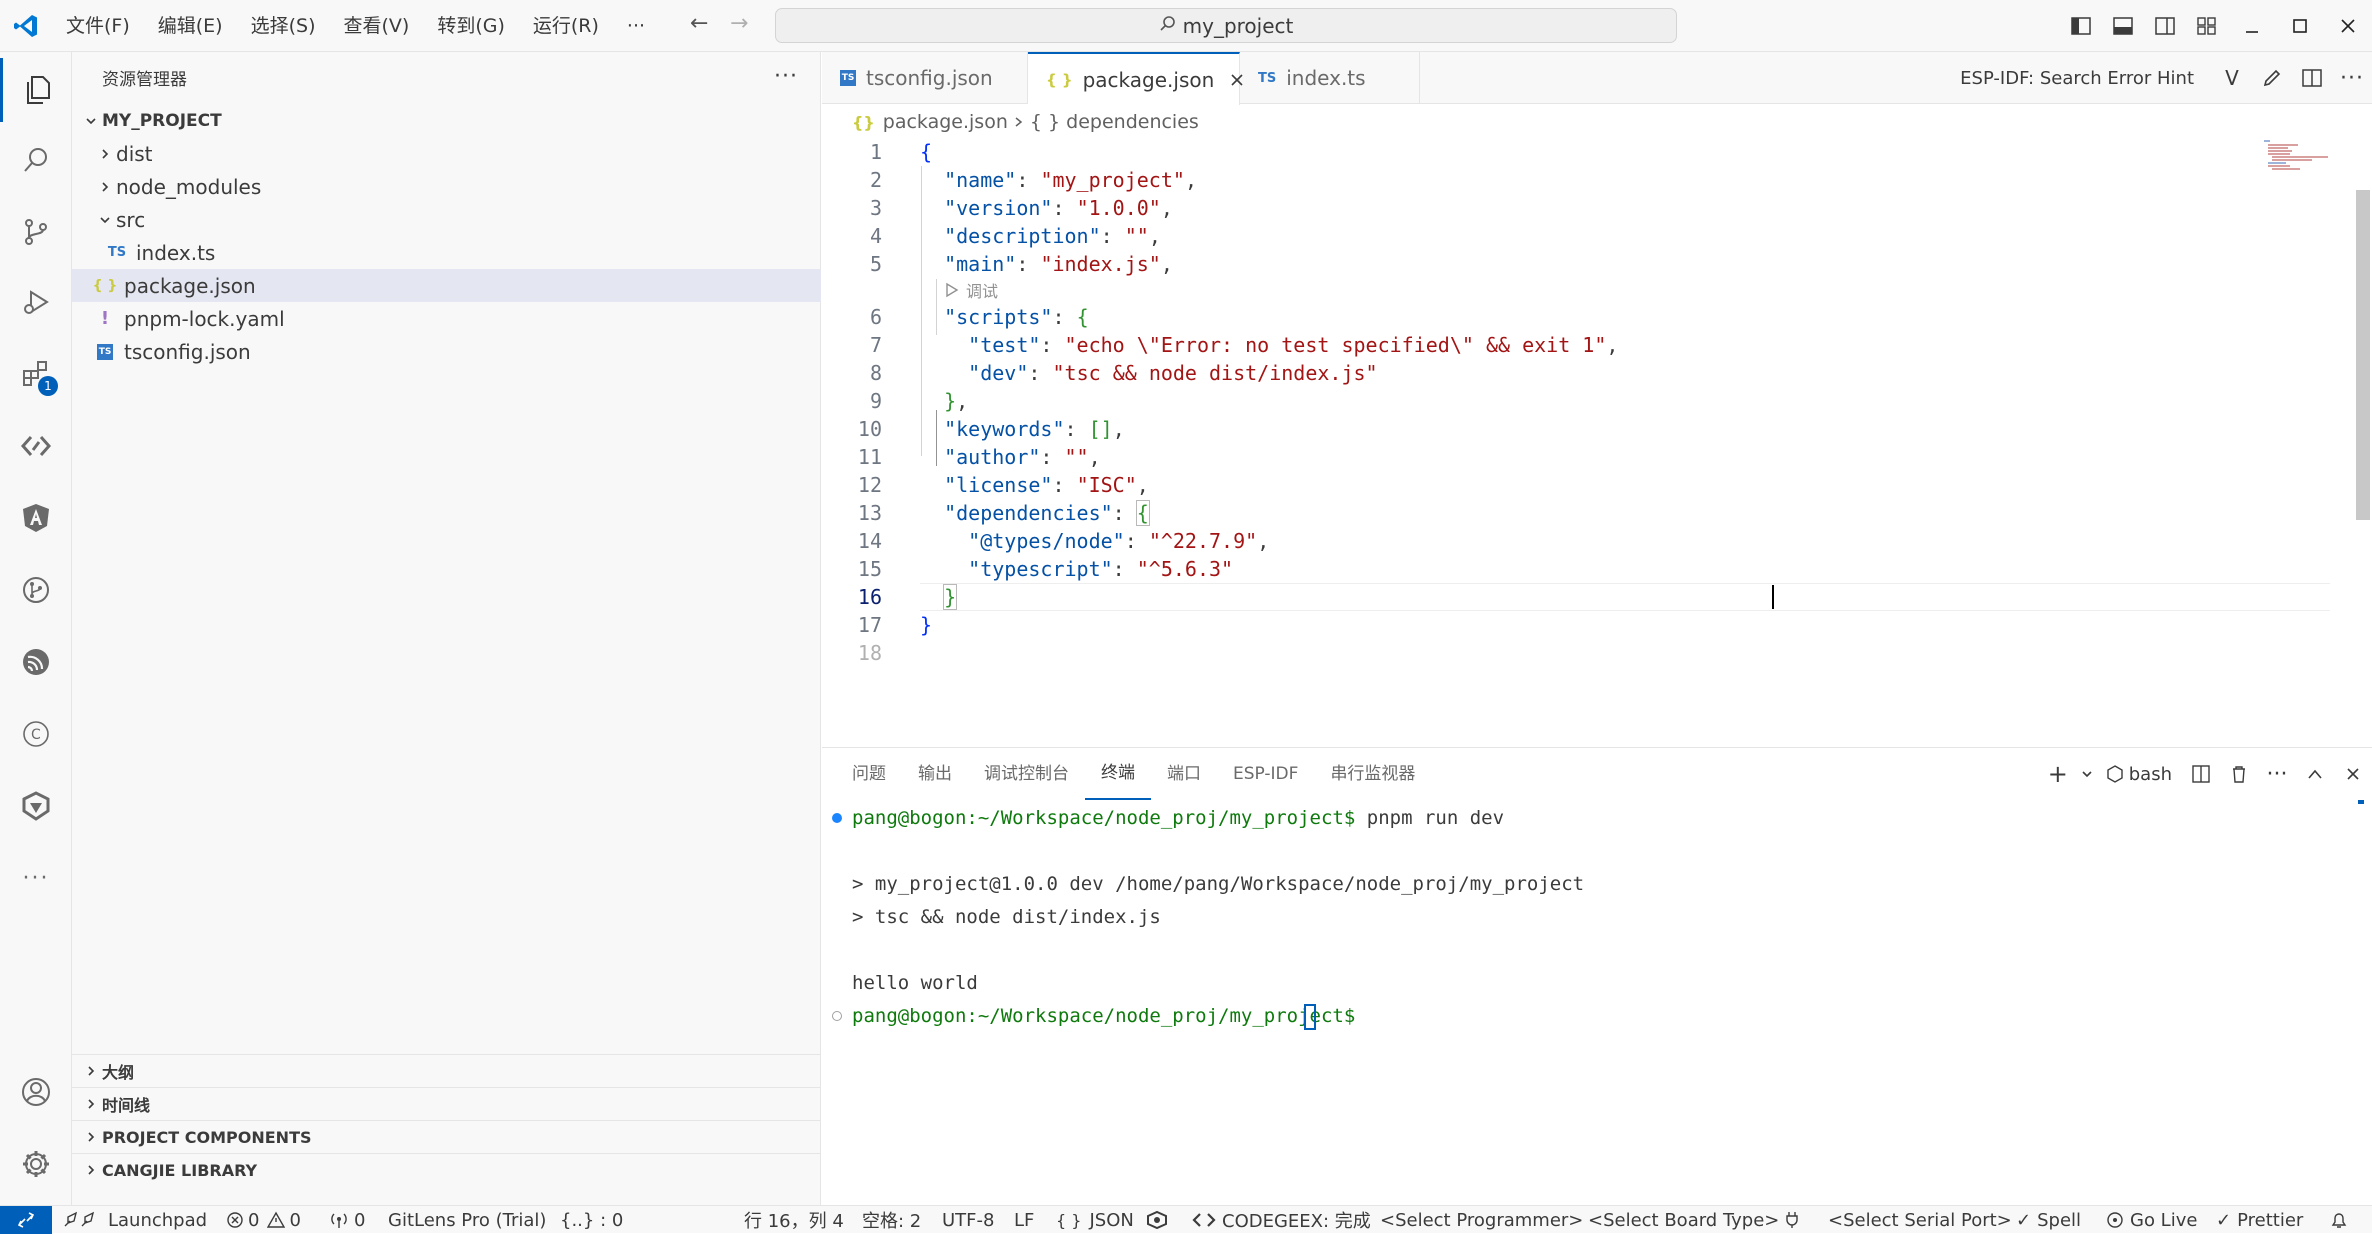 Image resolution: width=2372 pixels, height=1234 pixels. What do you see at coordinates (875, 180) in the screenshot?
I see `line-number: 2` at bounding box center [875, 180].